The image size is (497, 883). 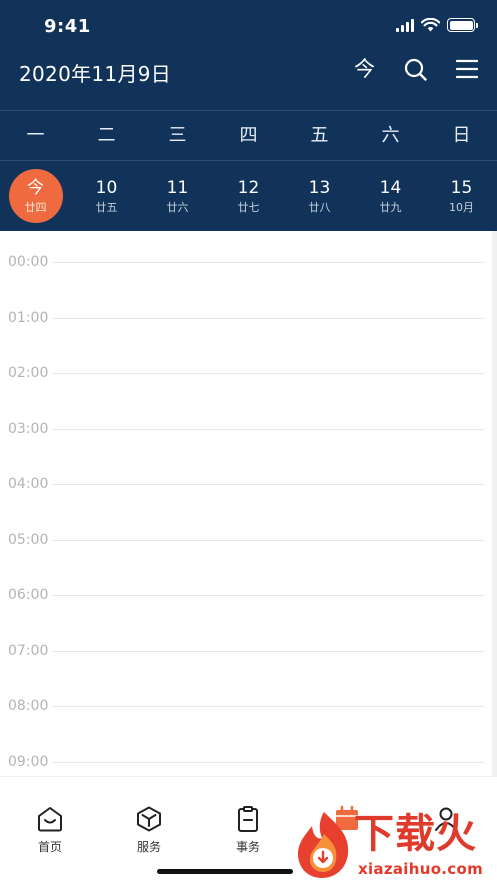 I want to click on hour-label: 03:00, so click(x=28, y=429).